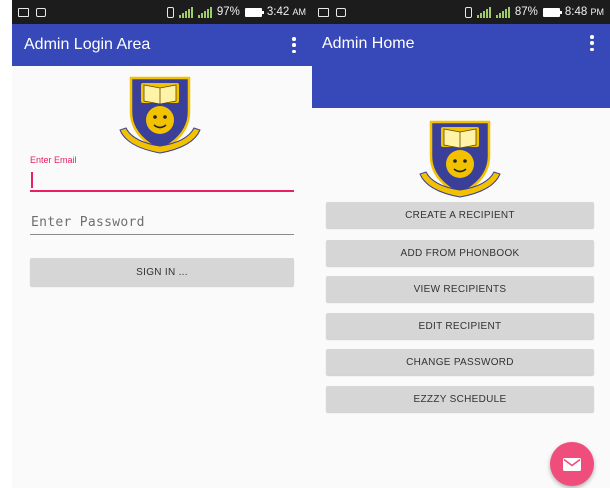  What do you see at coordinates (32, 180) in the screenshot?
I see `text-cursor` at bounding box center [32, 180].